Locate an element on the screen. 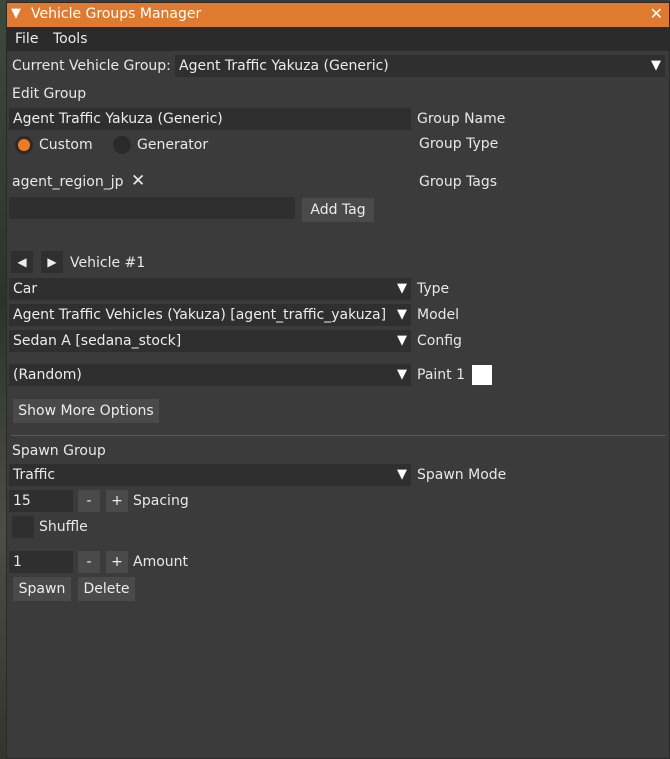  paint-color-swatch is located at coordinates (482, 375).